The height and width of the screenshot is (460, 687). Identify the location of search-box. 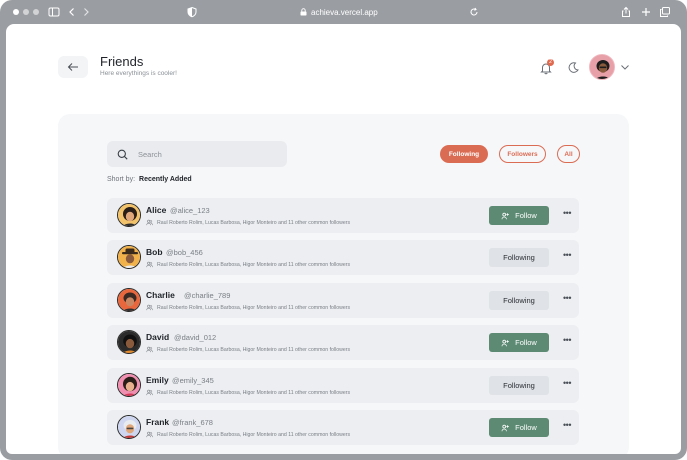
(197, 154).